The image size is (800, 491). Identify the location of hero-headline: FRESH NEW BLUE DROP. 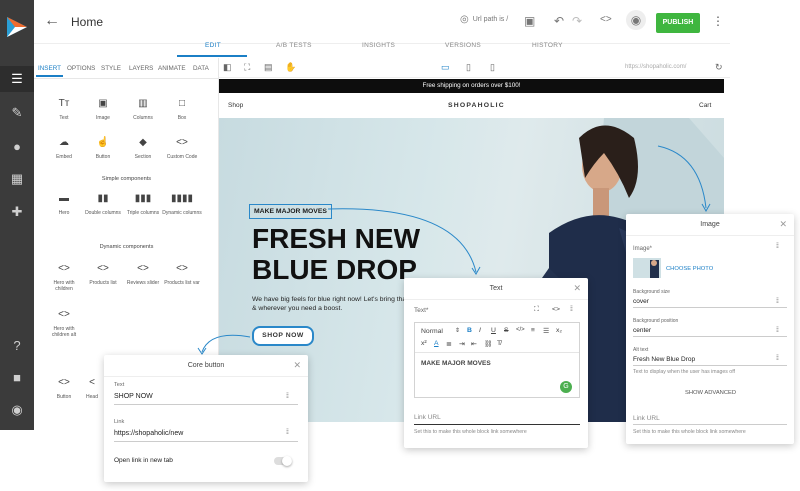
(382, 254).